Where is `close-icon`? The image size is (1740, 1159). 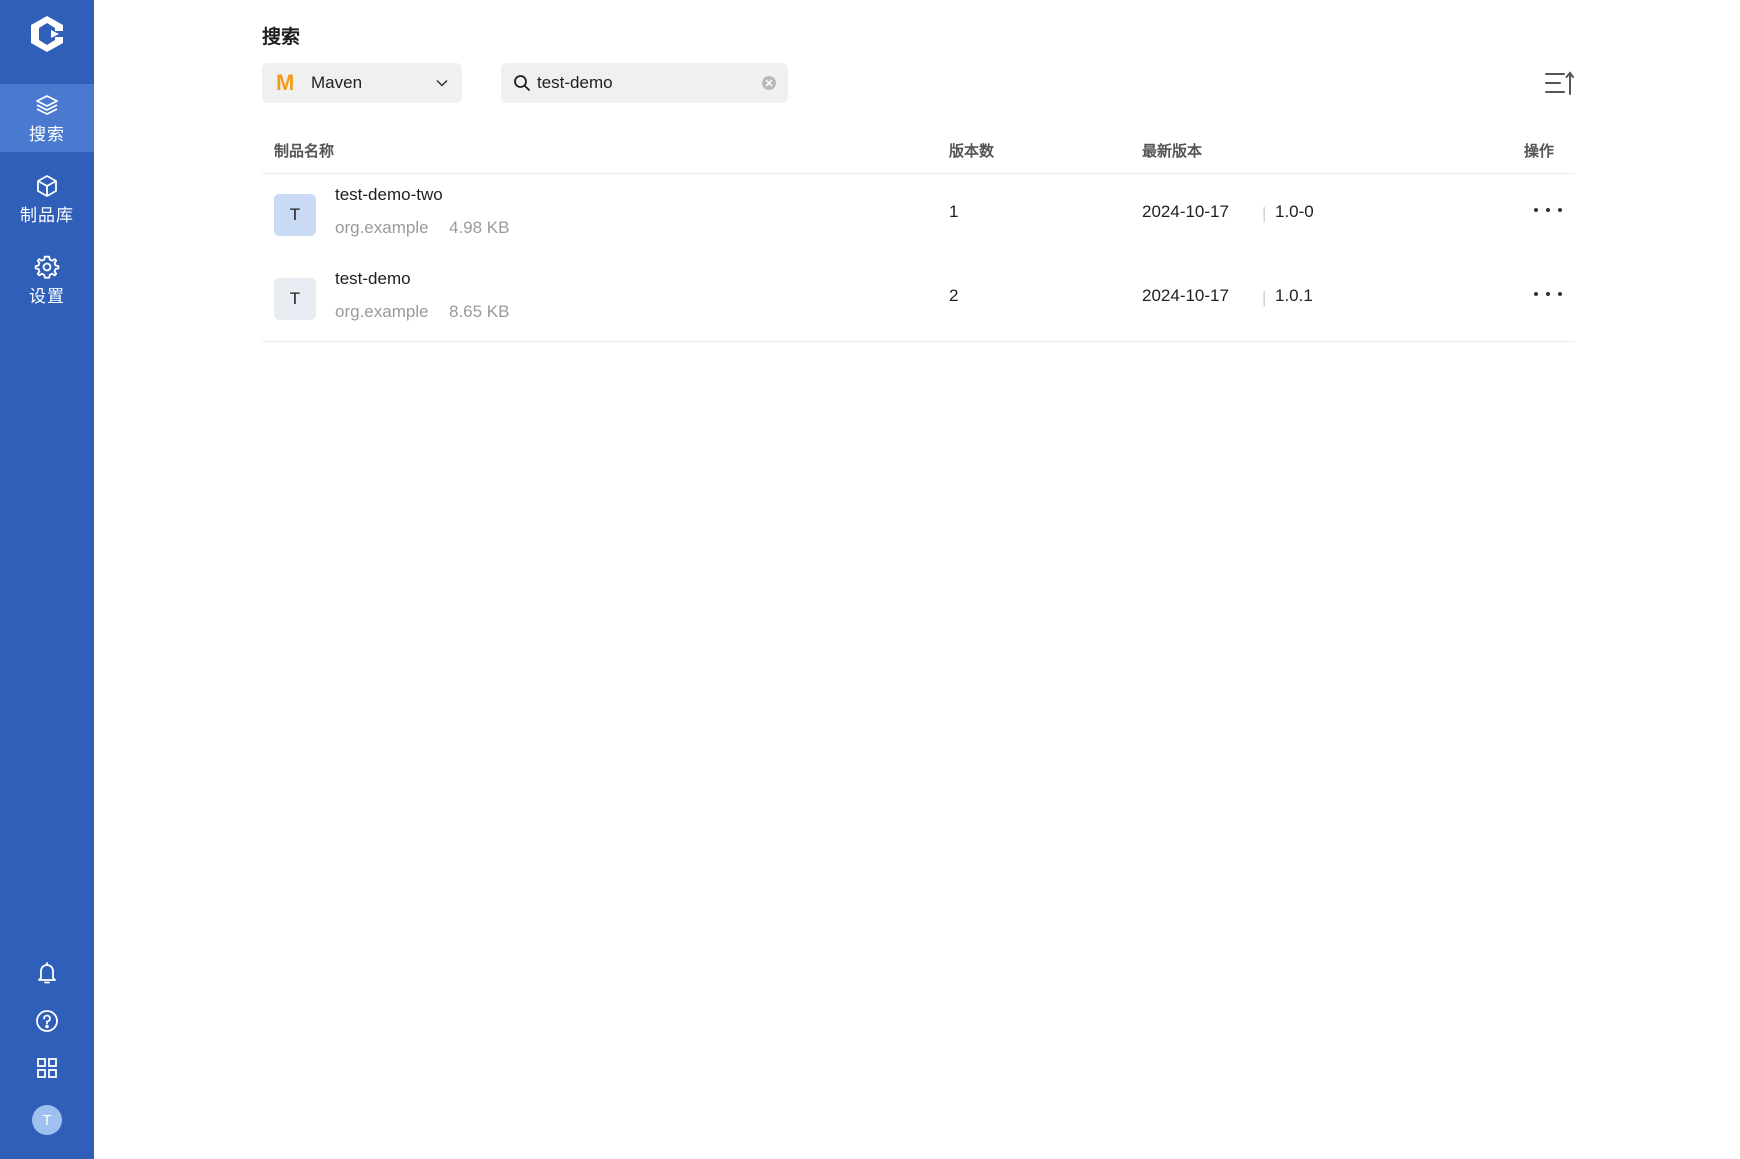 close-icon is located at coordinates (769, 83).